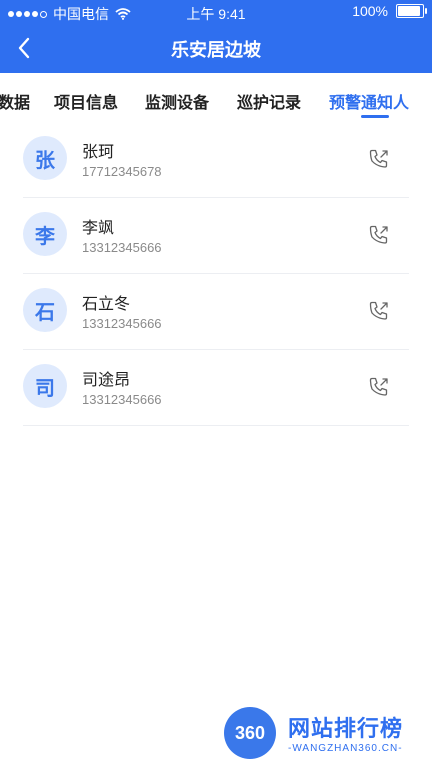 The width and height of the screenshot is (432, 768). I want to click on contact-row: 张 张珂 17712345678, so click(216, 160).